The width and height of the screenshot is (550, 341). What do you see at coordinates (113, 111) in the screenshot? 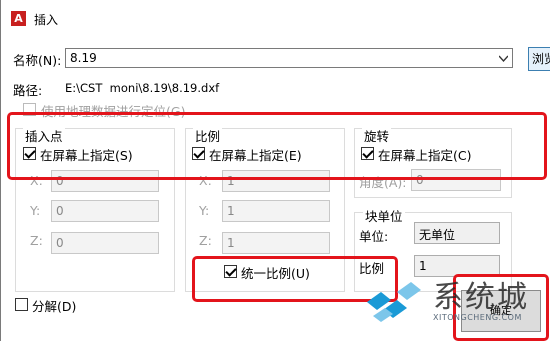
I see `geo-location-label: 使用地理数据进行定位(G)` at bounding box center [113, 111].